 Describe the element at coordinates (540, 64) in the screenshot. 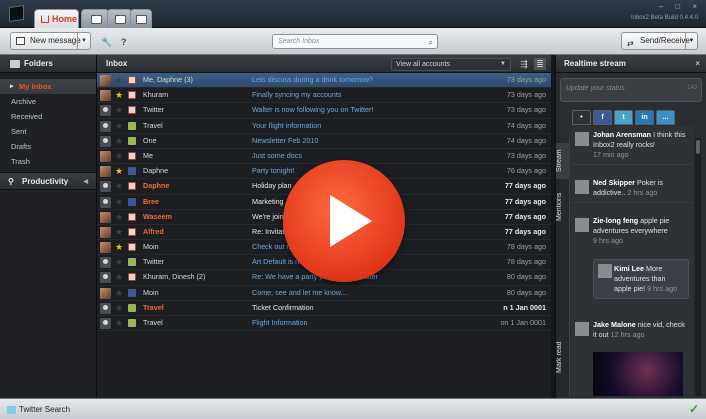

I see `list-view-icon: ≣` at that location.